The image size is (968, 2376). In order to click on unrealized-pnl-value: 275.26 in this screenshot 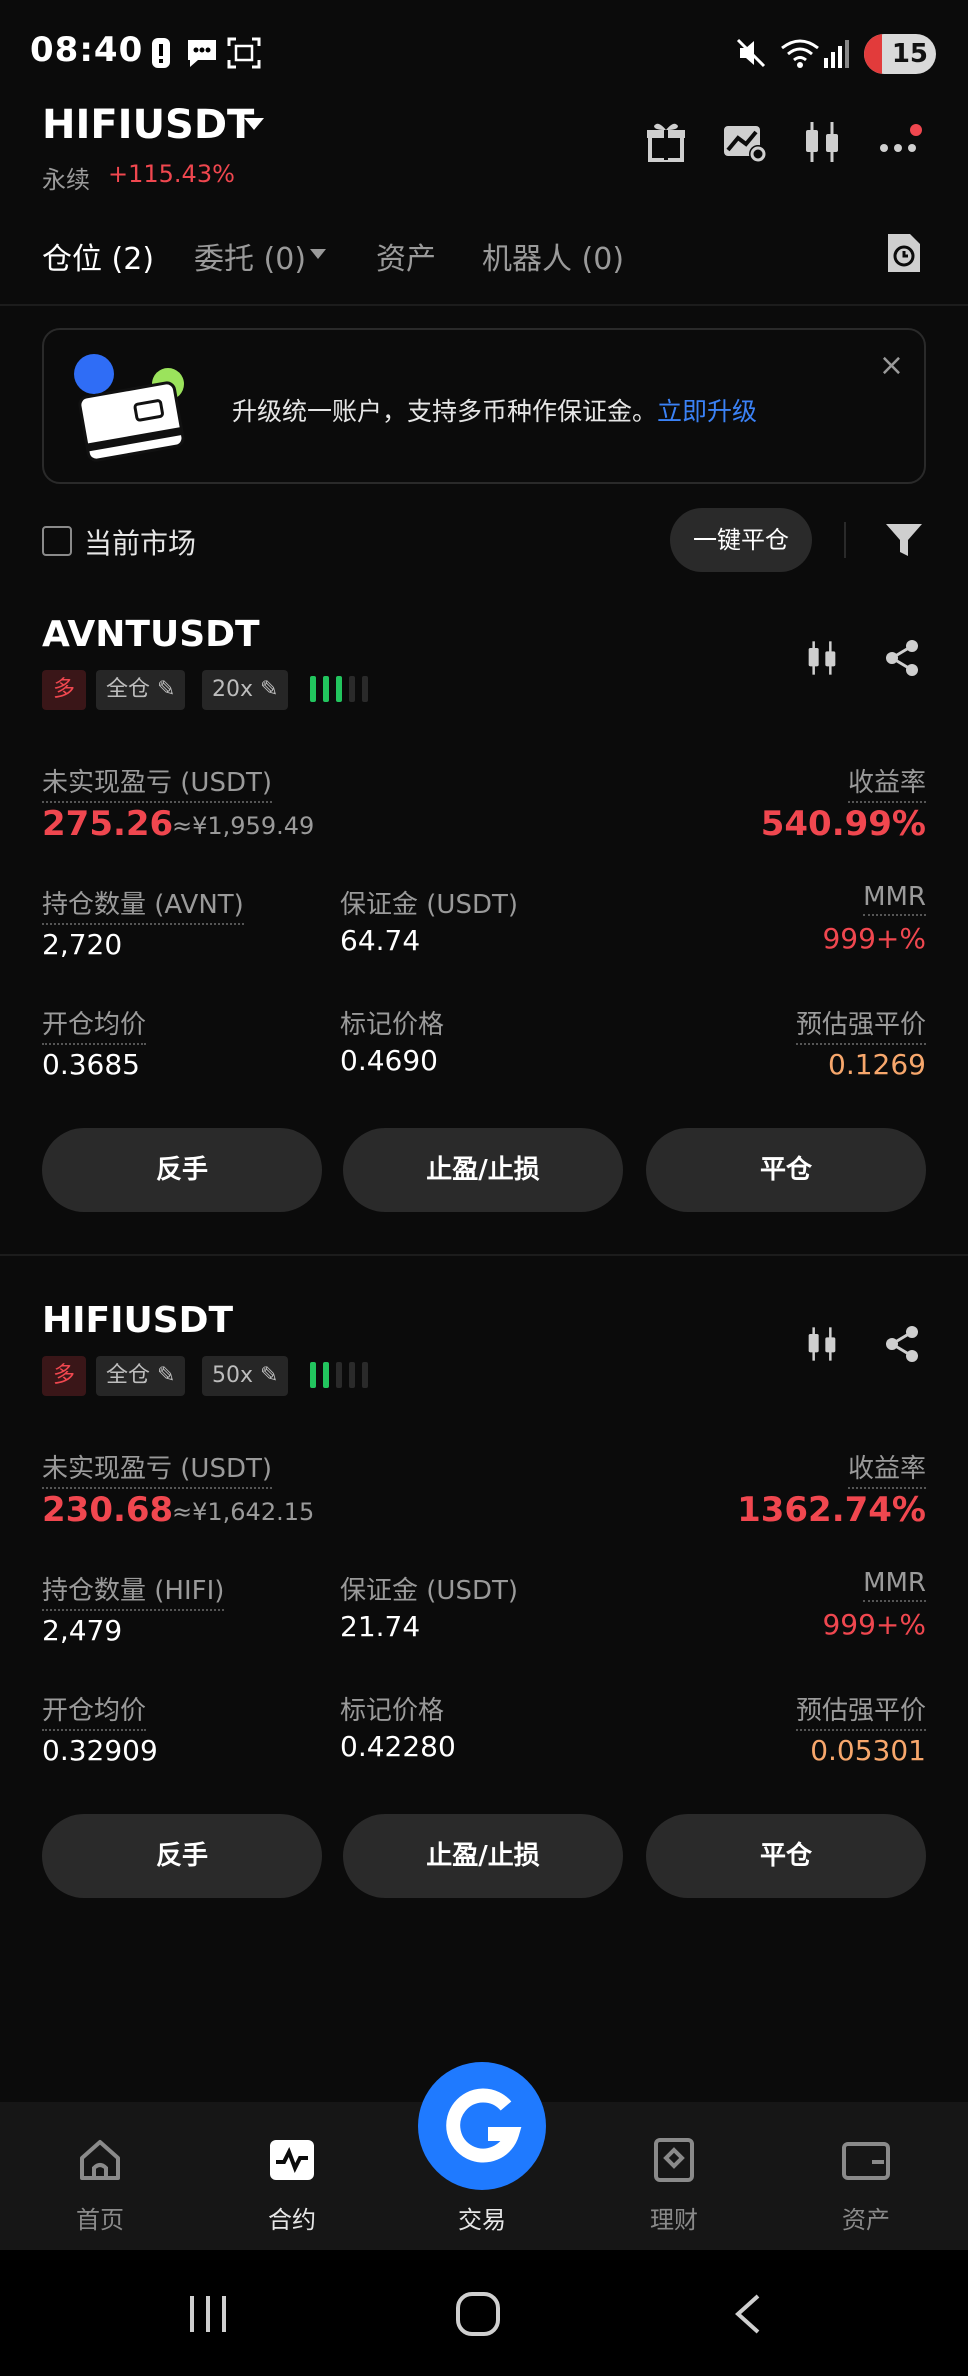, I will do `click(108, 824)`.